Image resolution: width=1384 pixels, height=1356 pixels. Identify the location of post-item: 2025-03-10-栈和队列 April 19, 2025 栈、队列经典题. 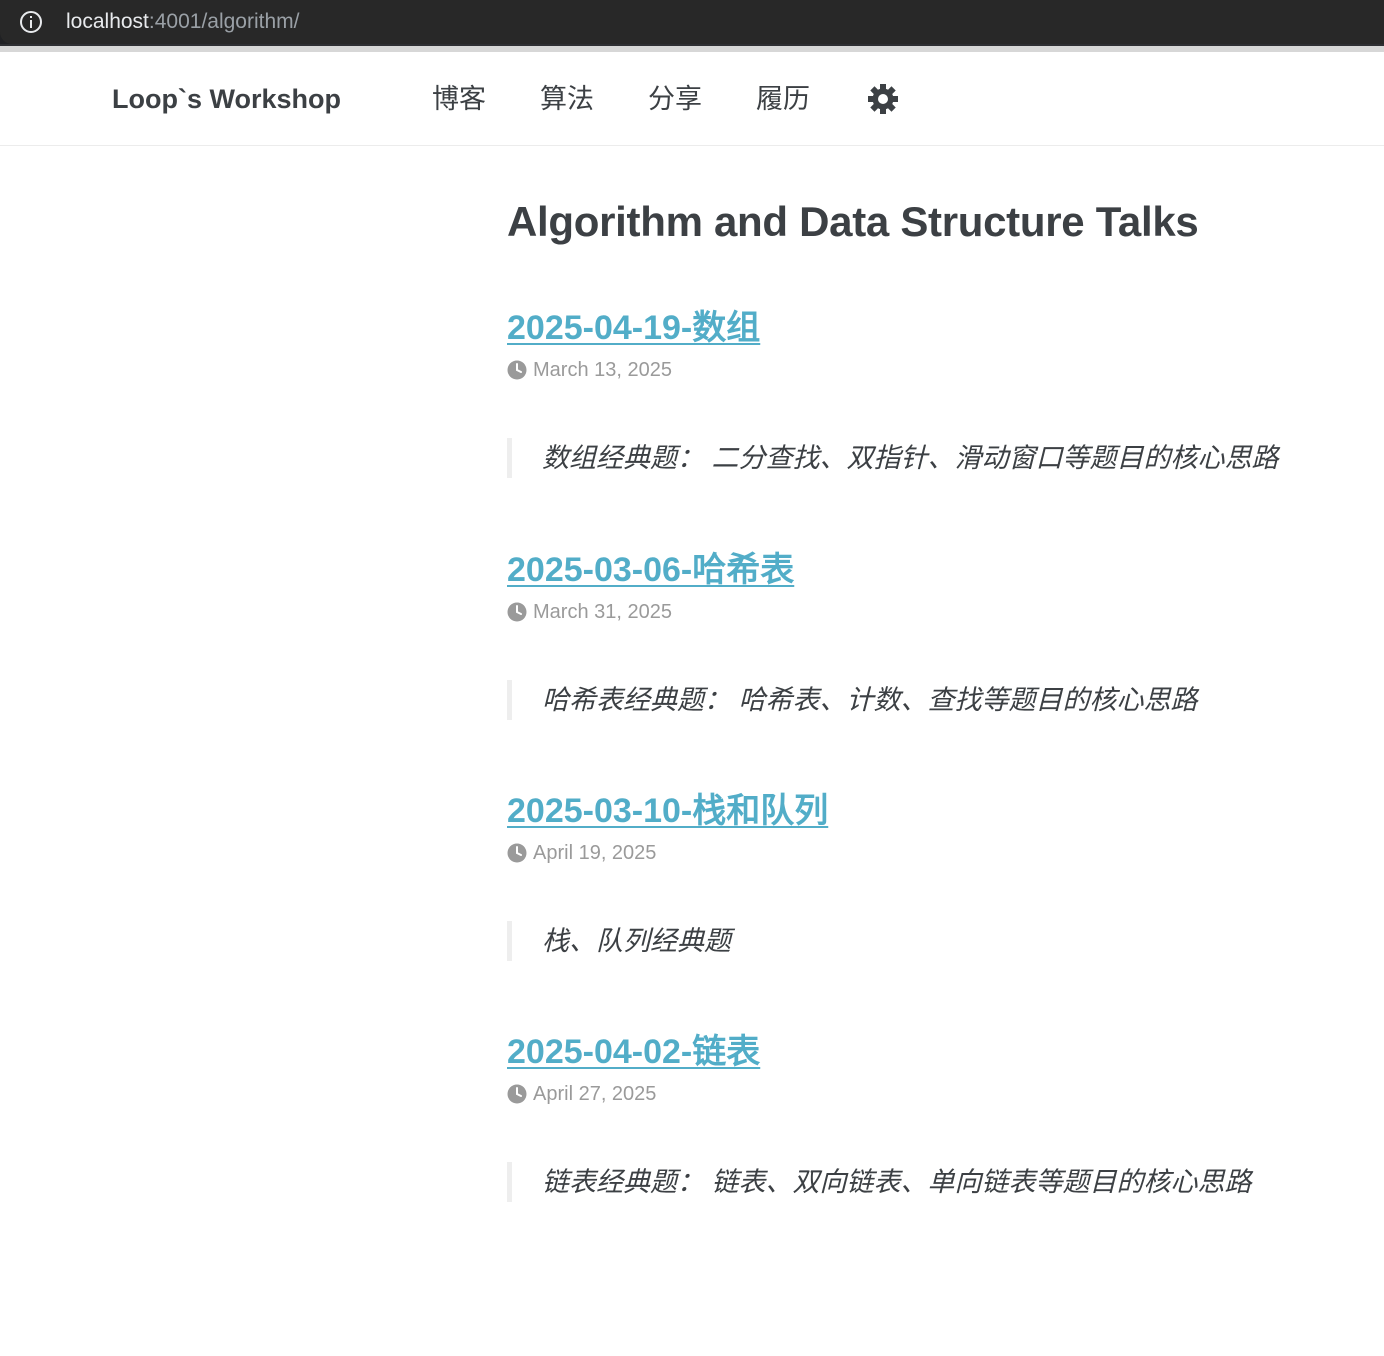
(937, 876).